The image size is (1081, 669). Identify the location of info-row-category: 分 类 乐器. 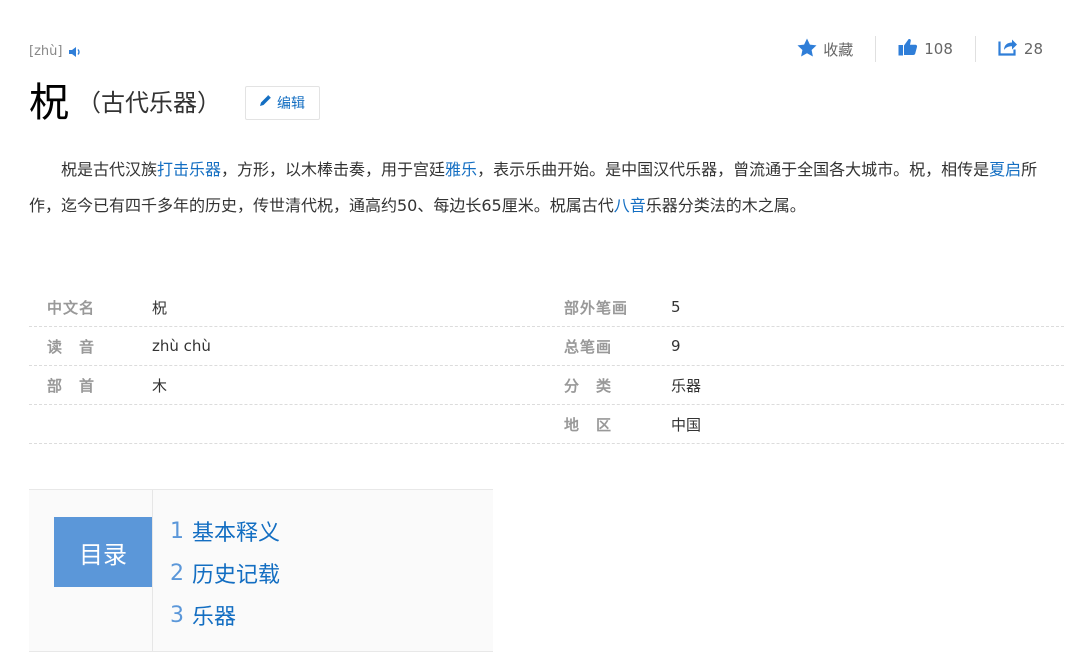
(790, 385).